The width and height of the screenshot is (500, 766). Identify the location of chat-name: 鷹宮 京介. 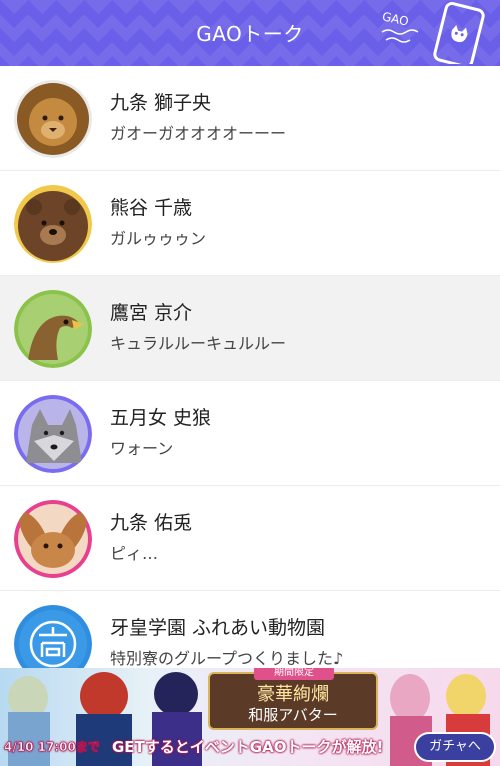
(151, 313).